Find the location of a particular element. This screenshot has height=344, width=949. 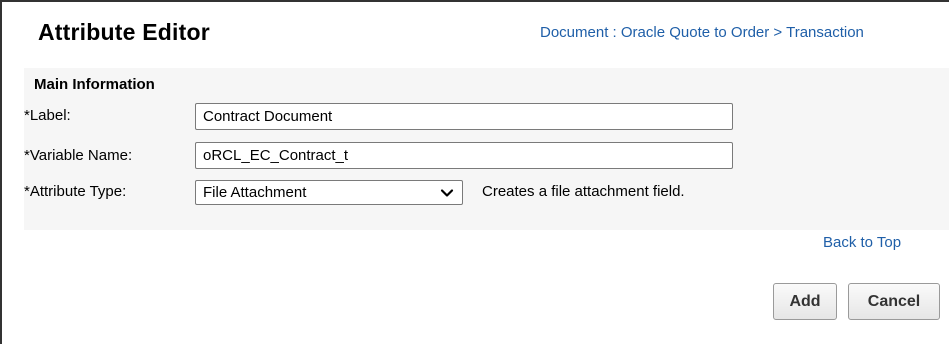

back-to-top-link: Back to Top is located at coordinates (862, 242).